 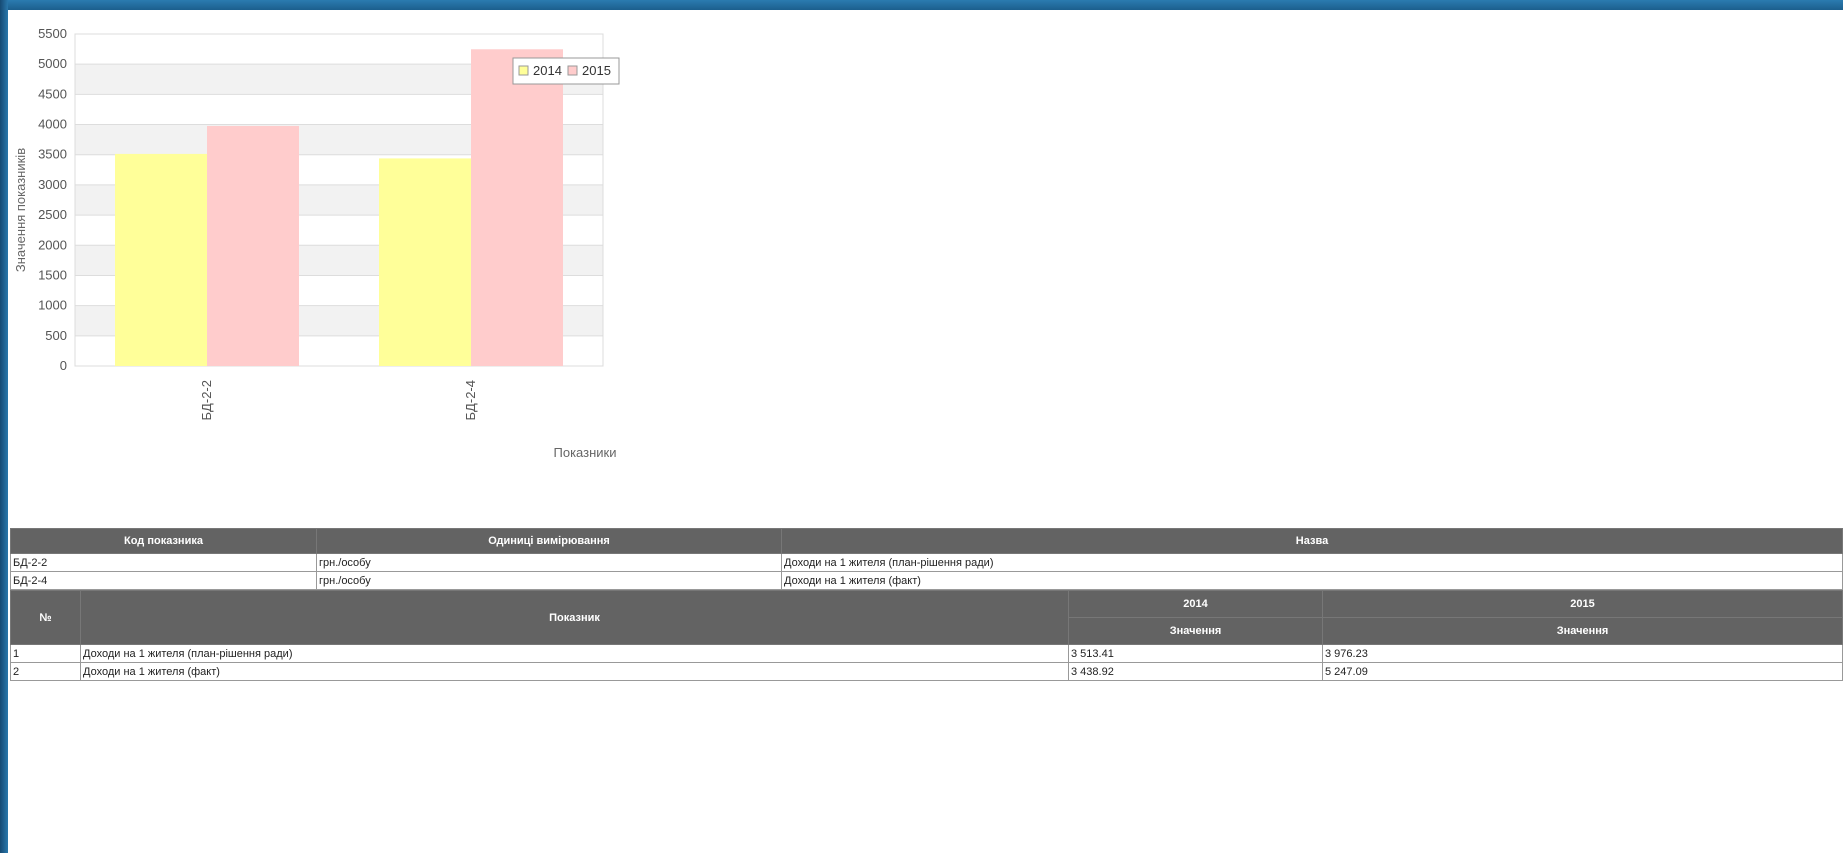 I want to click on header-number: №, so click(x=45, y=617).